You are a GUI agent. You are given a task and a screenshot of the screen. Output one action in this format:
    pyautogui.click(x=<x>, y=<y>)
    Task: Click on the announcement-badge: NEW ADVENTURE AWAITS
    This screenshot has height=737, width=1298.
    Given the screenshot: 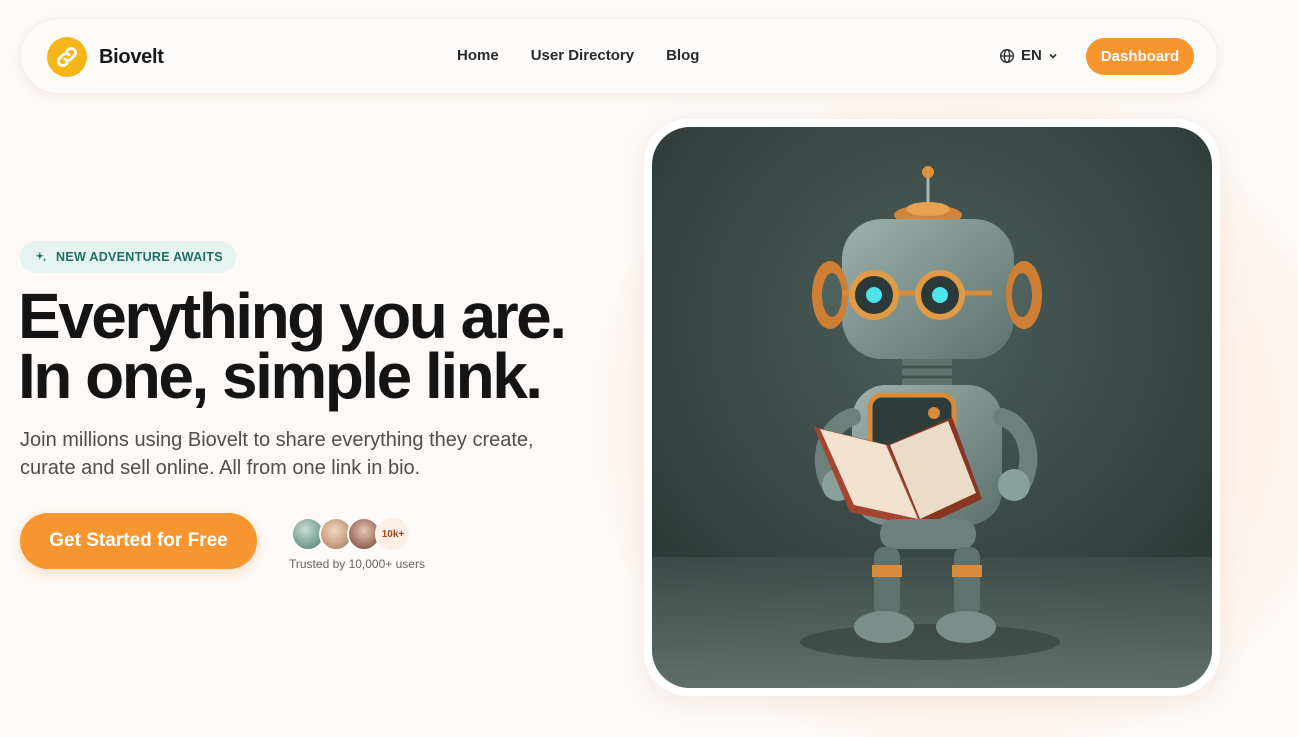 What is the action you would take?
    pyautogui.click(x=128, y=257)
    